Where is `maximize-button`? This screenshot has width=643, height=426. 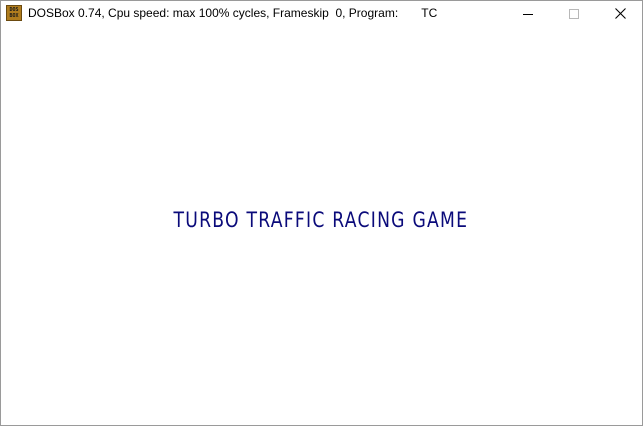 maximize-button is located at coordinates (574, 13).